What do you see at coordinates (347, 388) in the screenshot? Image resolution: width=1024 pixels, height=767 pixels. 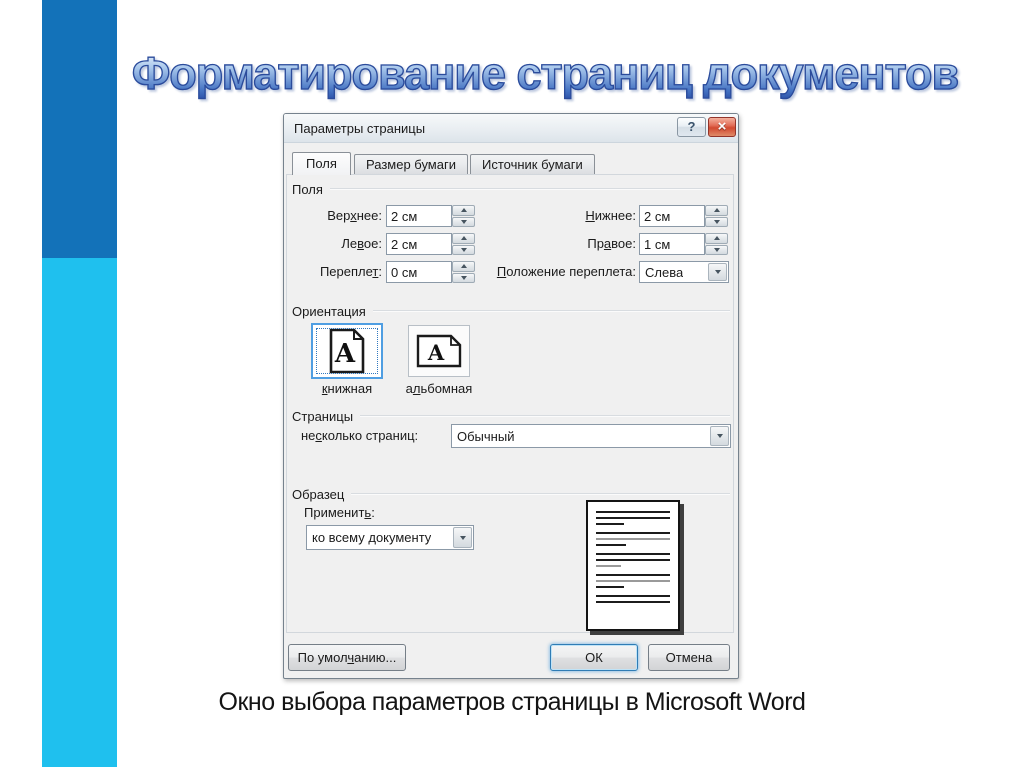 I see `orientation-portrait-option-label: книжная` at bounding box center [347, 388].